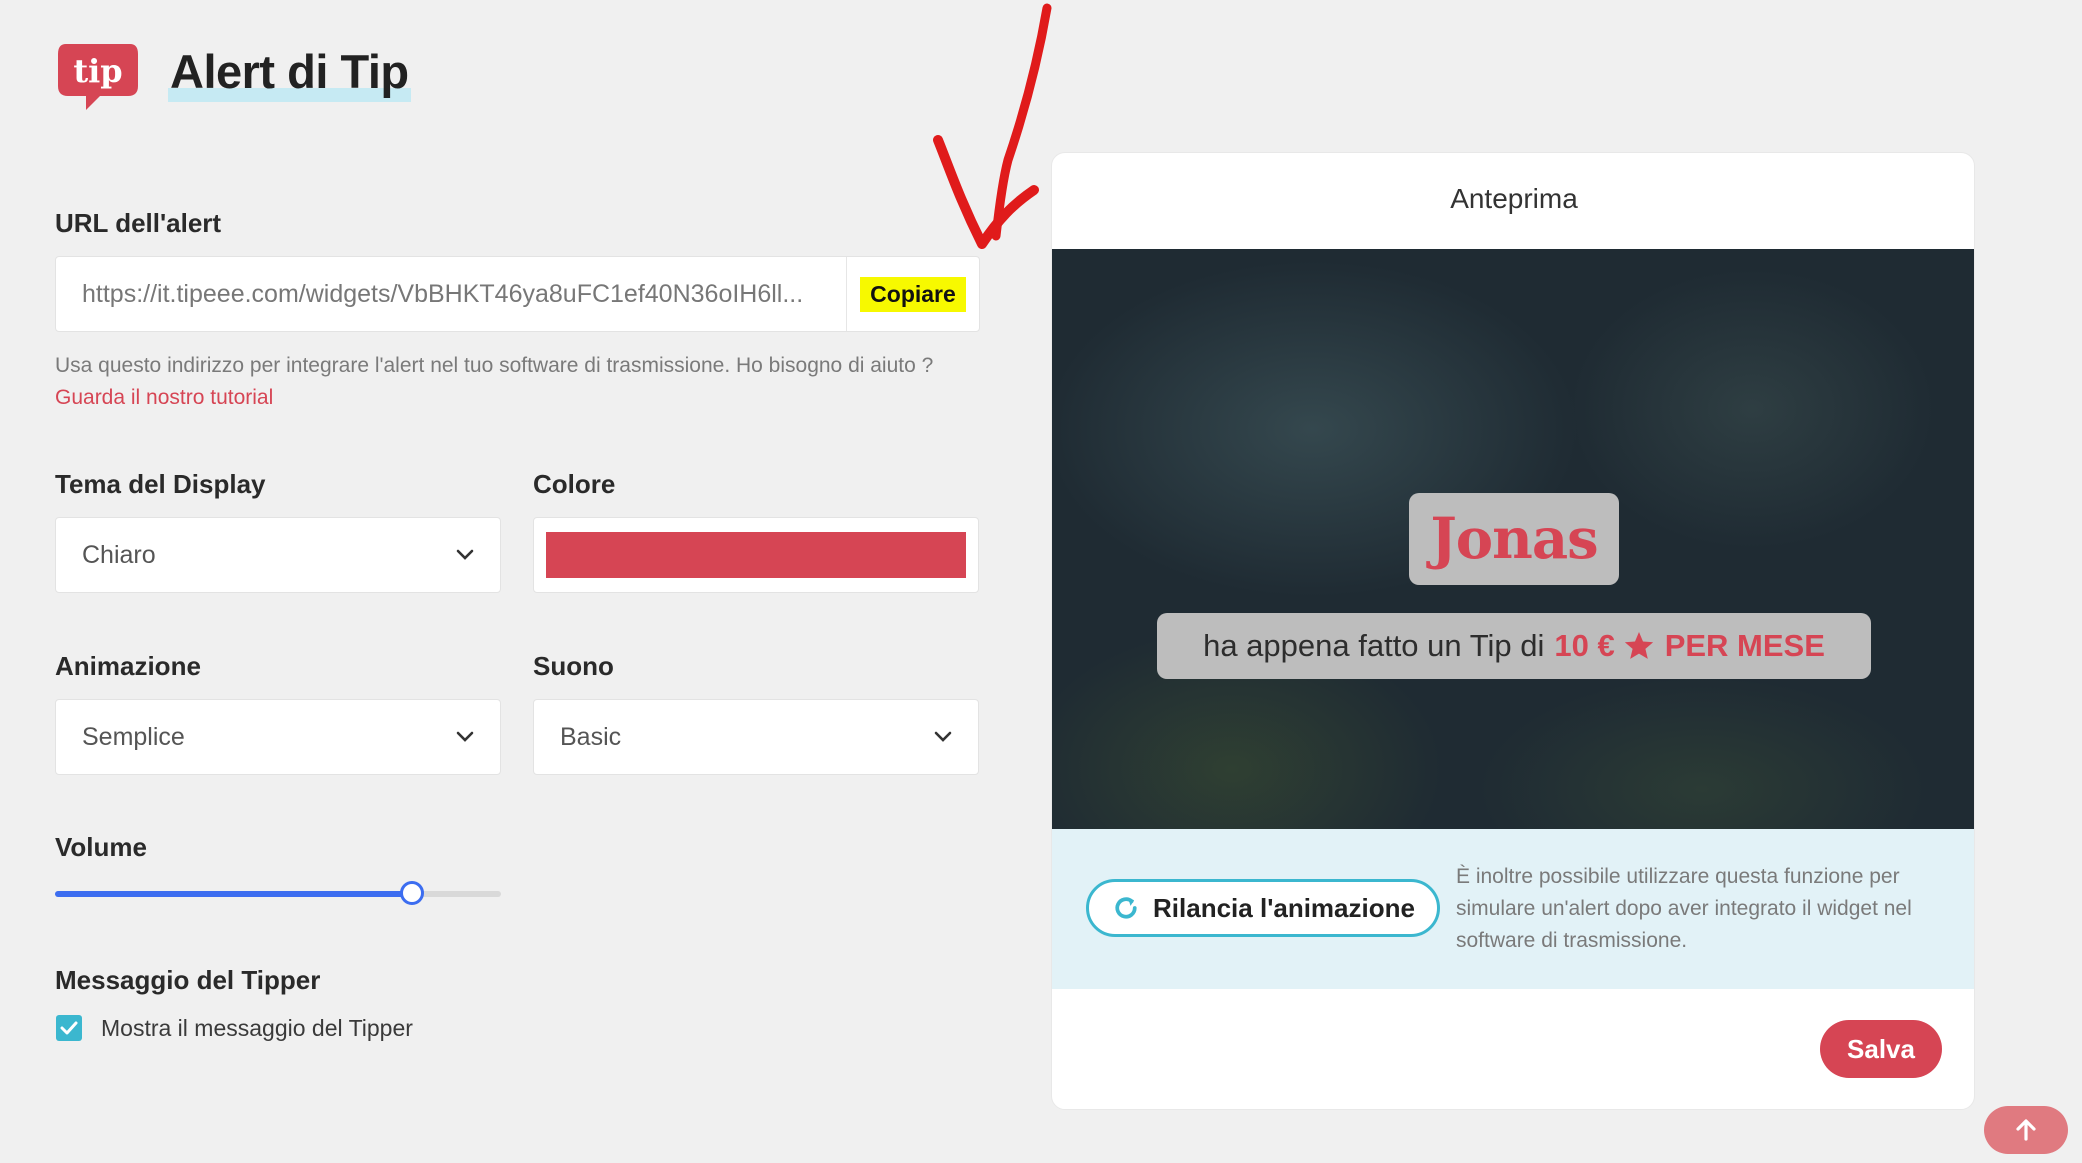 The image size is (2082, 1163). Describe the element at coordinates (1374, 645) in the screenshot. I see `tip-message-prefix: ha appena fatto un Tip di` at that location.